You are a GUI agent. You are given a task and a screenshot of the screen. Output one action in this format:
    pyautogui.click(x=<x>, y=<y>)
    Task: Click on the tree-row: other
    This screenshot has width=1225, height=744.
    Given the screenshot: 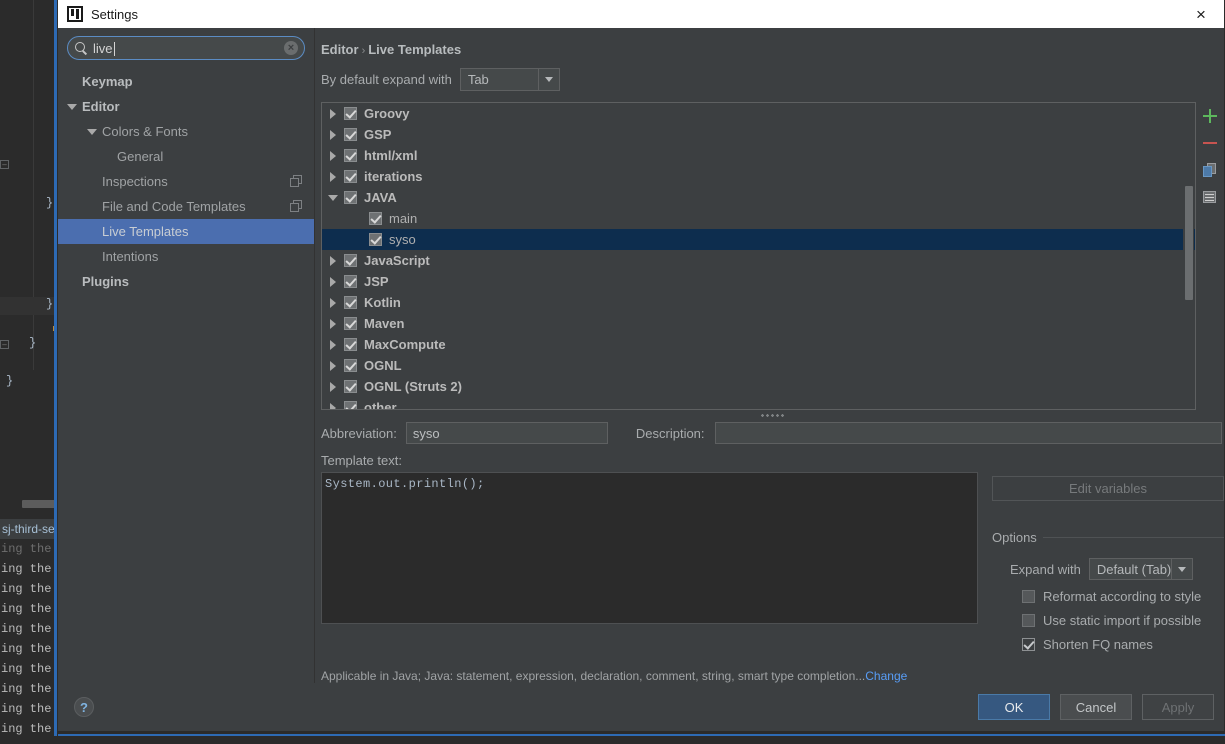 What is the action you would take?
    pyautogui.click(x=758, y=403)
    